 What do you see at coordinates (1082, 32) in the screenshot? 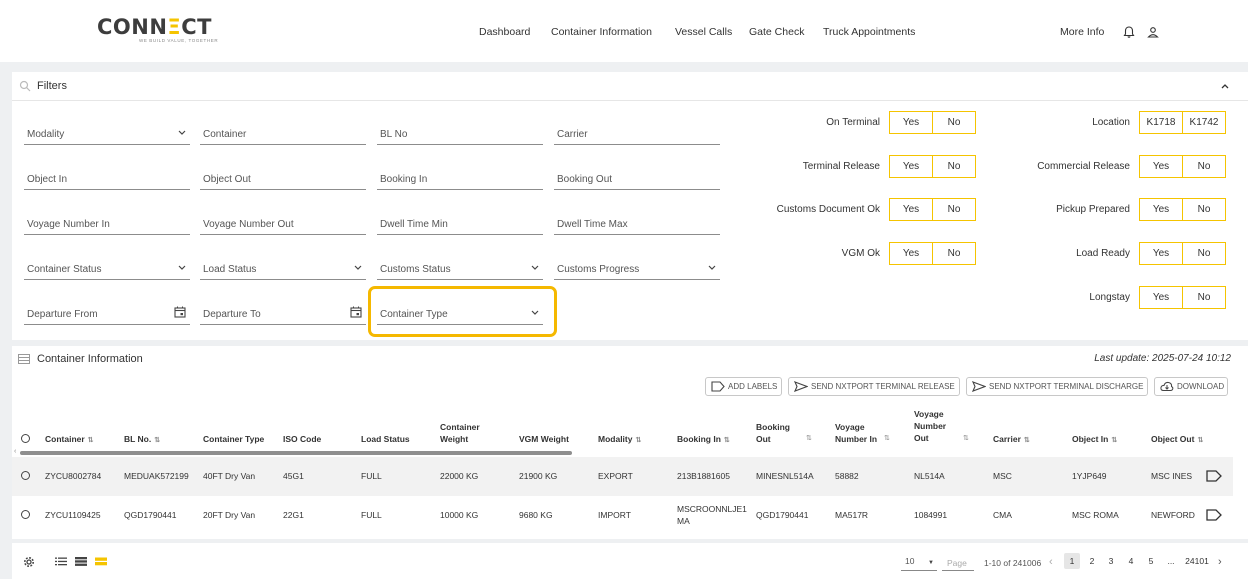
I see `nav-more-info: More Info` at bounding box center [1082, 32].